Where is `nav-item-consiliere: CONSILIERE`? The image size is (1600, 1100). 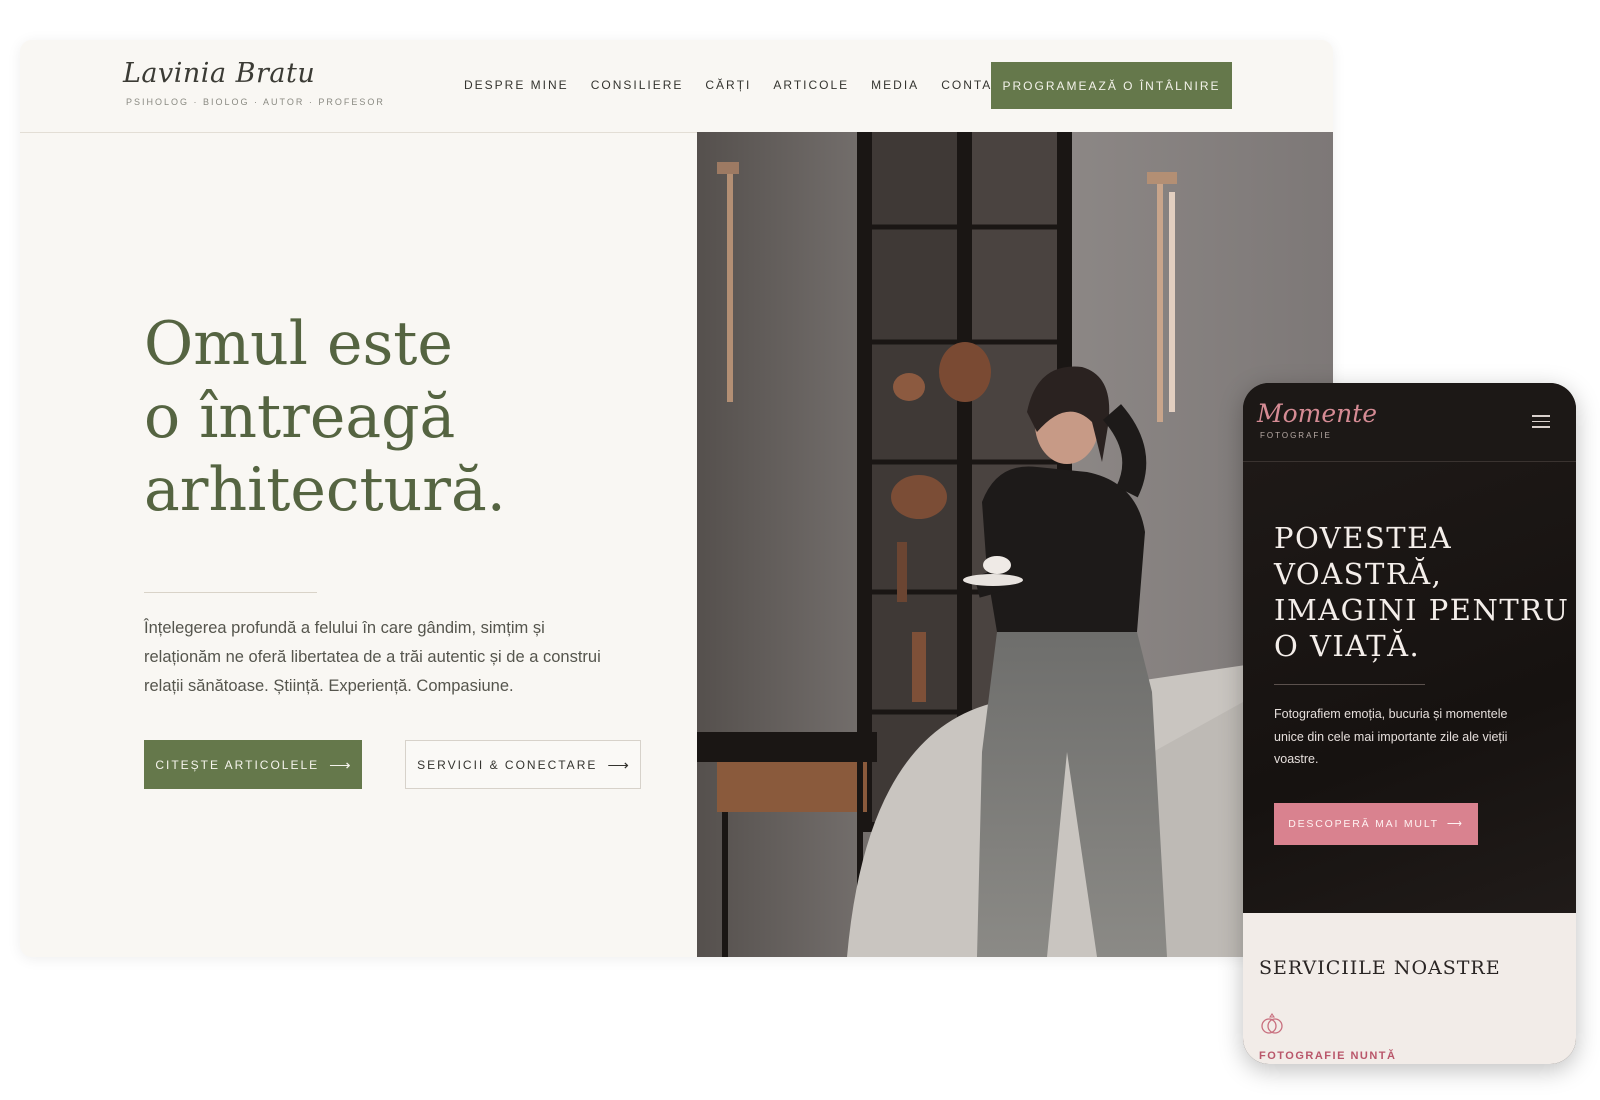 nav-item-consiliere: CONSILIERE is located at coordinates (637, 85).